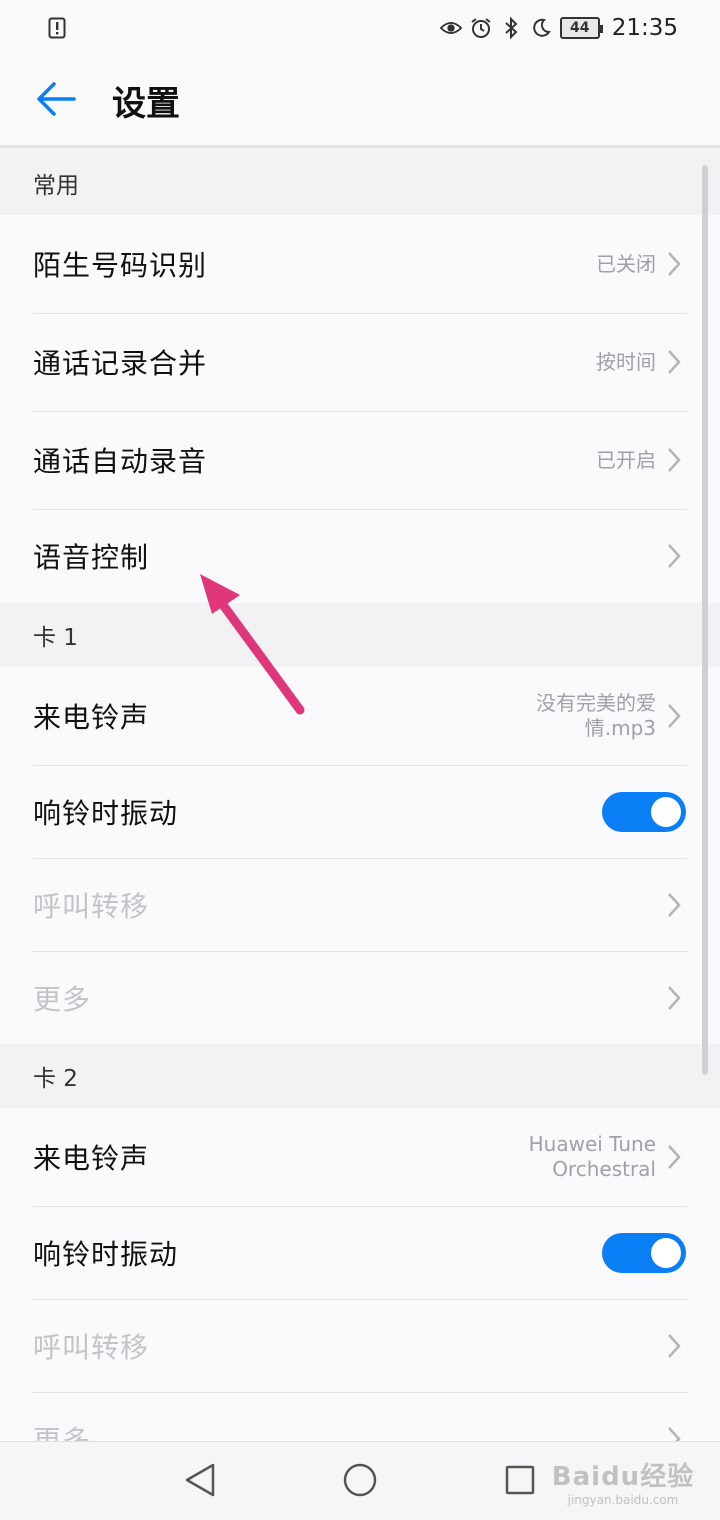 The width and height of the screenshot is (720, 1520). I want to click on home-circle-icon, so click(360, 1482).